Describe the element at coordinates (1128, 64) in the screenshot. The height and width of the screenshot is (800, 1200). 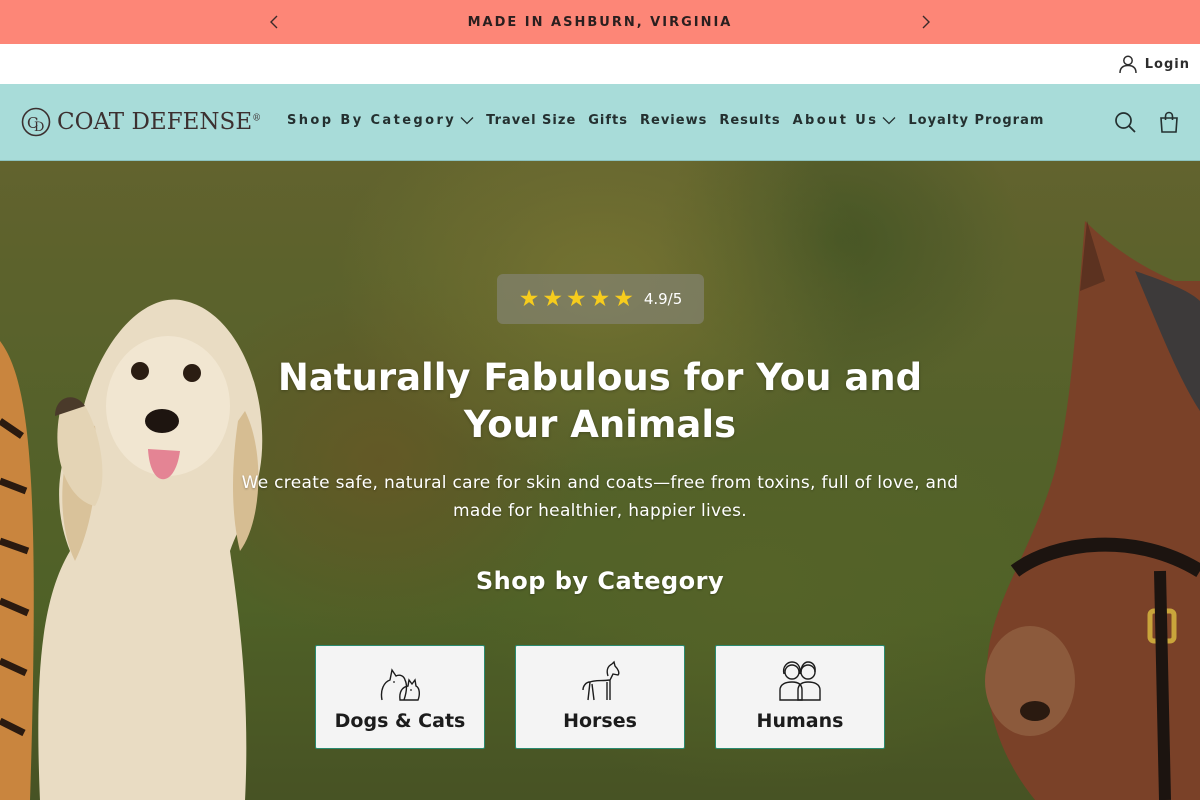
I see `user-icon` at that location.